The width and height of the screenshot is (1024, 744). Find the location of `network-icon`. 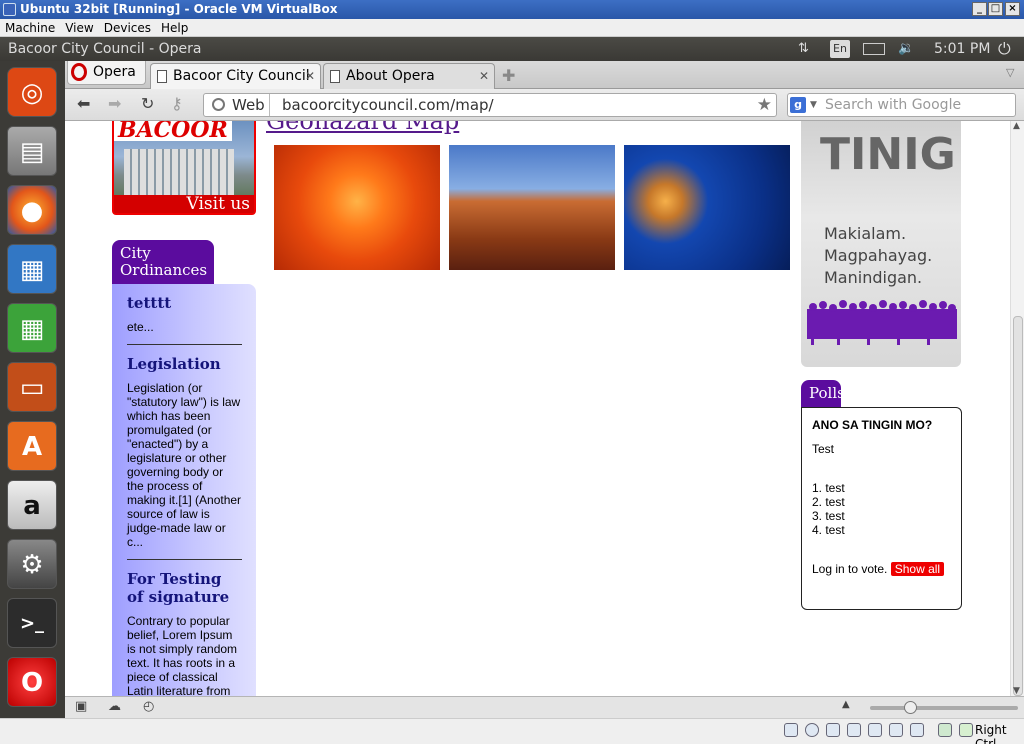

network-icon is located at coordinates (854, 730).